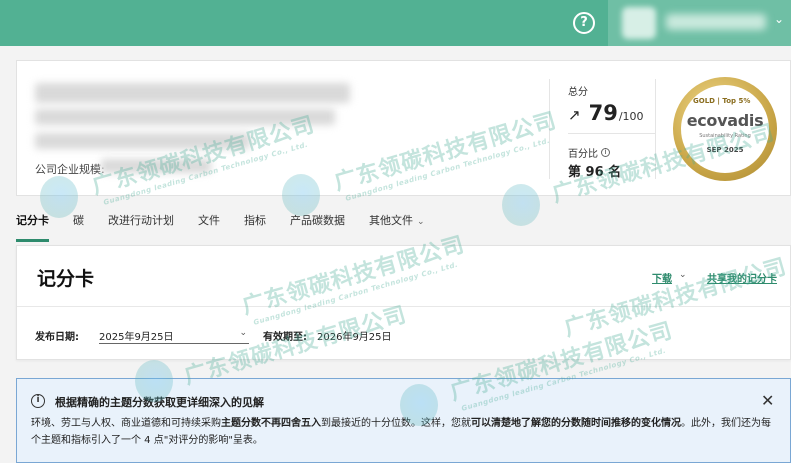 Image resolution: width=791 pixels, height=463 pixels. What do you see at coordinates (192, 93) in the screenshot?
I see `company-name-redacted` at bounding box center [192, 93].